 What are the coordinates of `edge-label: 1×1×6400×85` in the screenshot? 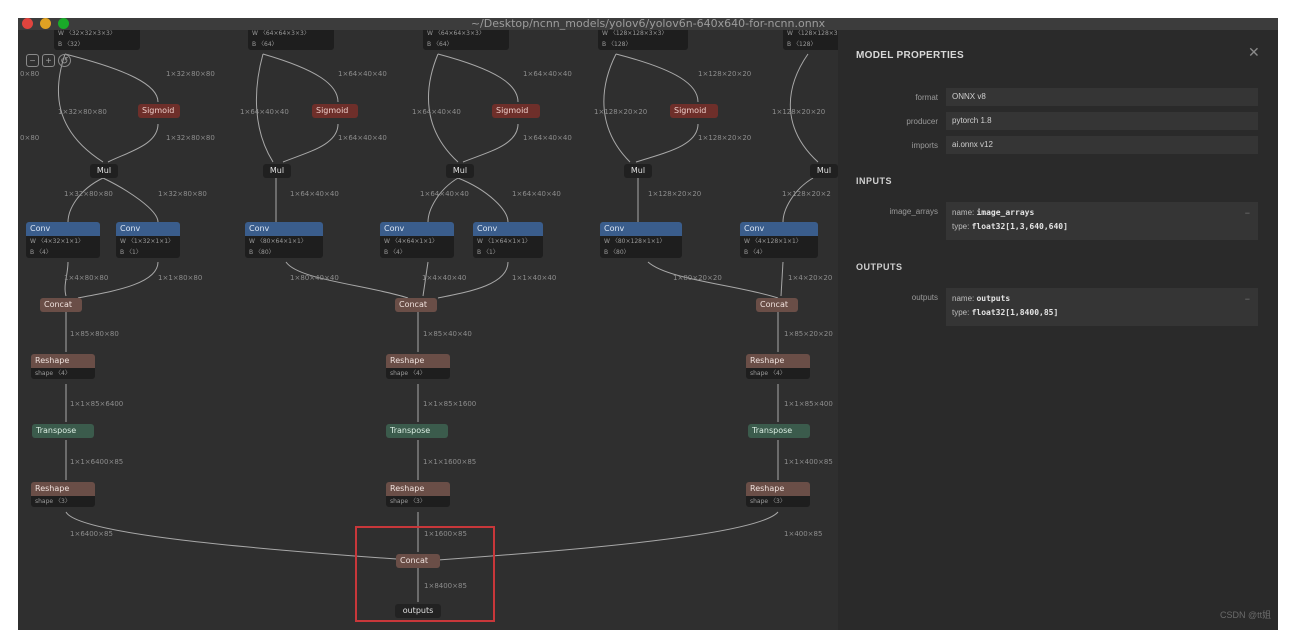 It's located at (97, 462).